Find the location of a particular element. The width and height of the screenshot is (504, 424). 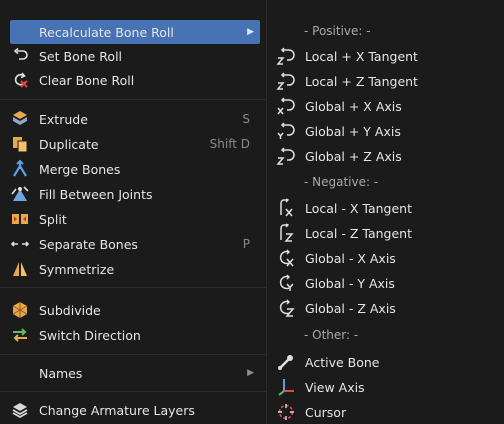

roll-neg-y-icon is located at coordinates (286, 283).